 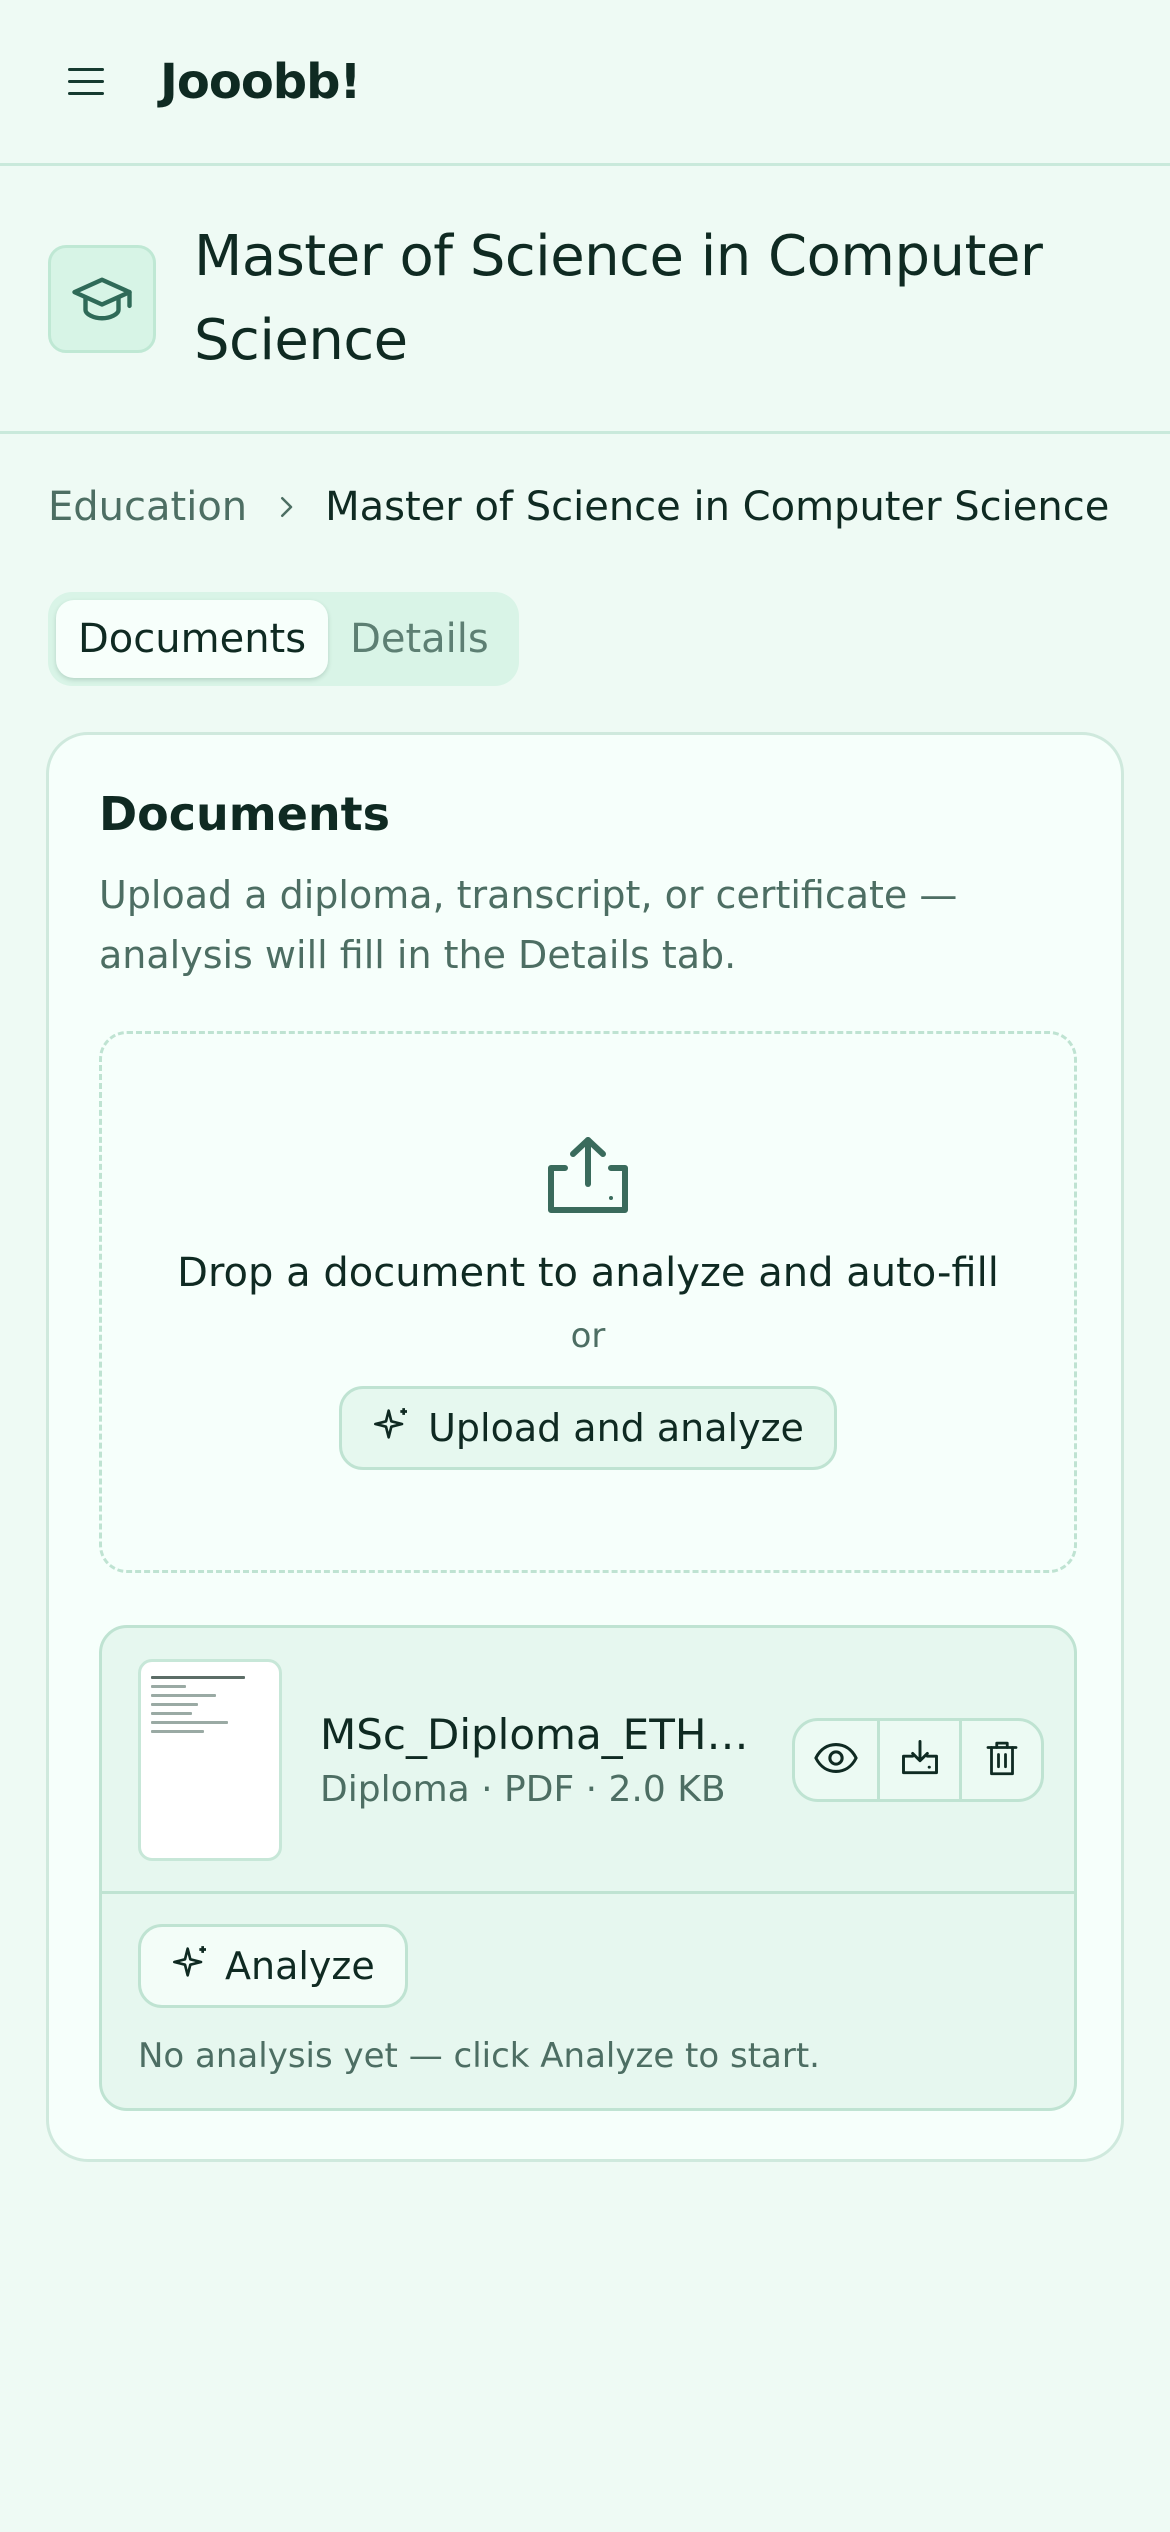 What do you see at coordinates (588, 1177) in the screenshot?
I see `upload-icon` at bounding box center [588, 1177].